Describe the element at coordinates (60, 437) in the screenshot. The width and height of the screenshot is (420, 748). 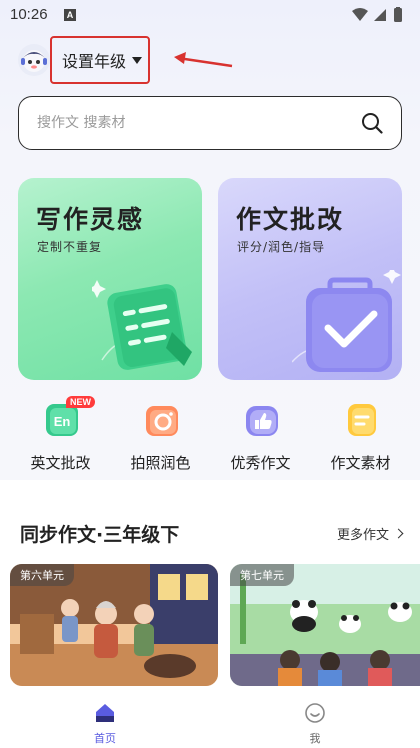
I see `quick-action-english-correction: En NEW 英文批改` at that location.